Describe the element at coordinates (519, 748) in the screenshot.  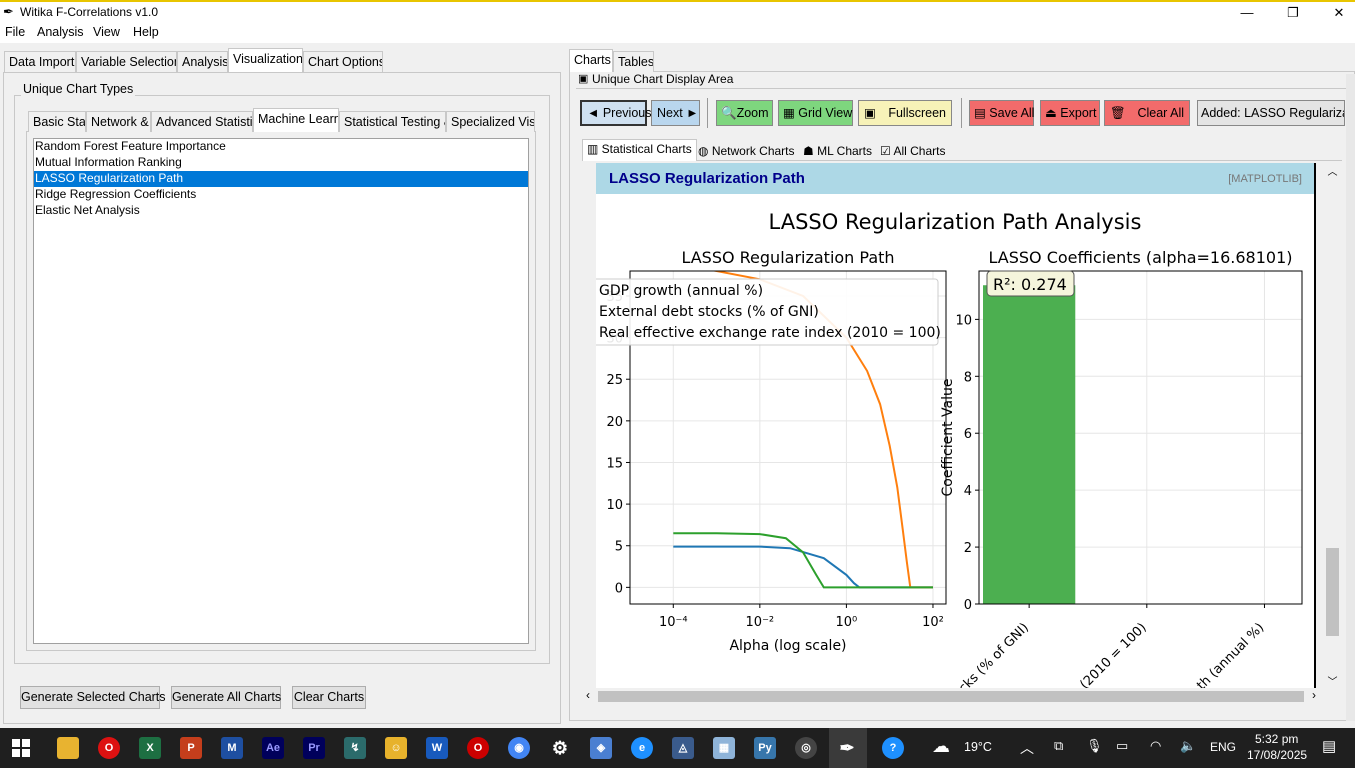
I see `chrome-icon: ◉` at that location.